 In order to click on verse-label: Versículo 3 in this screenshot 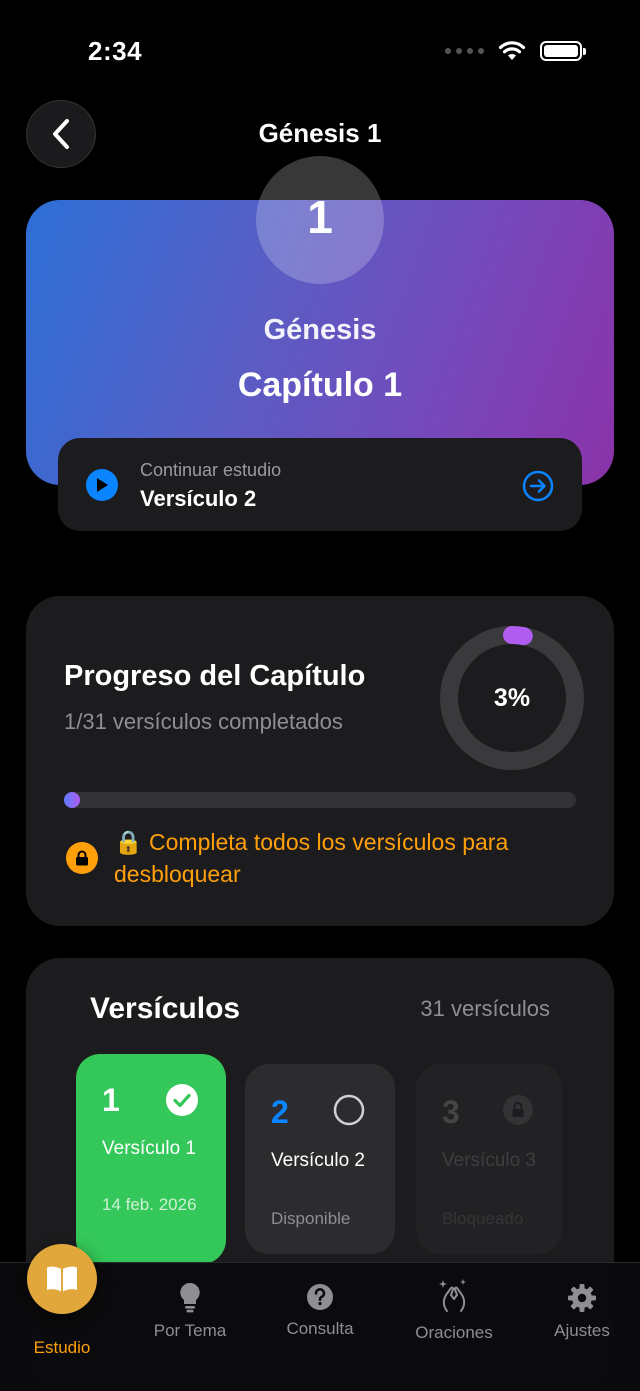, I will do `click(489, 1160)`.